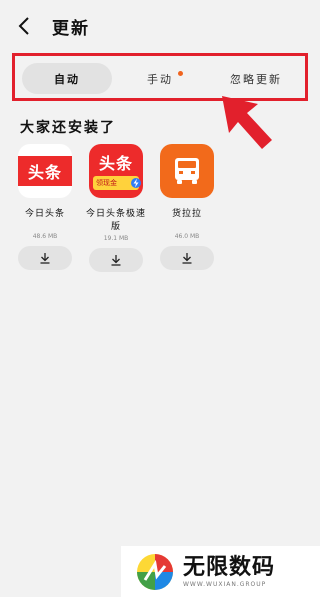 Image resolution: width=320 pixels, height=597 pixels. I want to click on app-size: 19.1 MB, so click(116, 238).